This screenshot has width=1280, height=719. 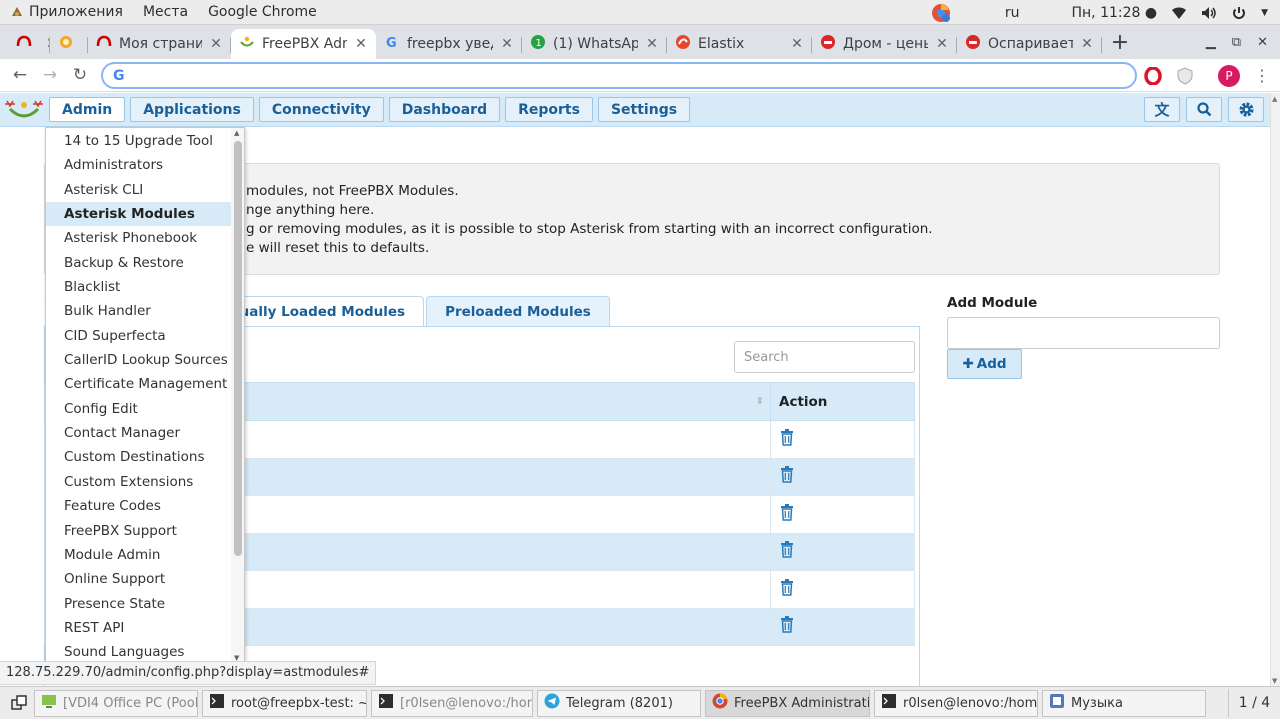 I want to click on dropdown-item: Asterisk Phonebook, so click(x=139, y=238).